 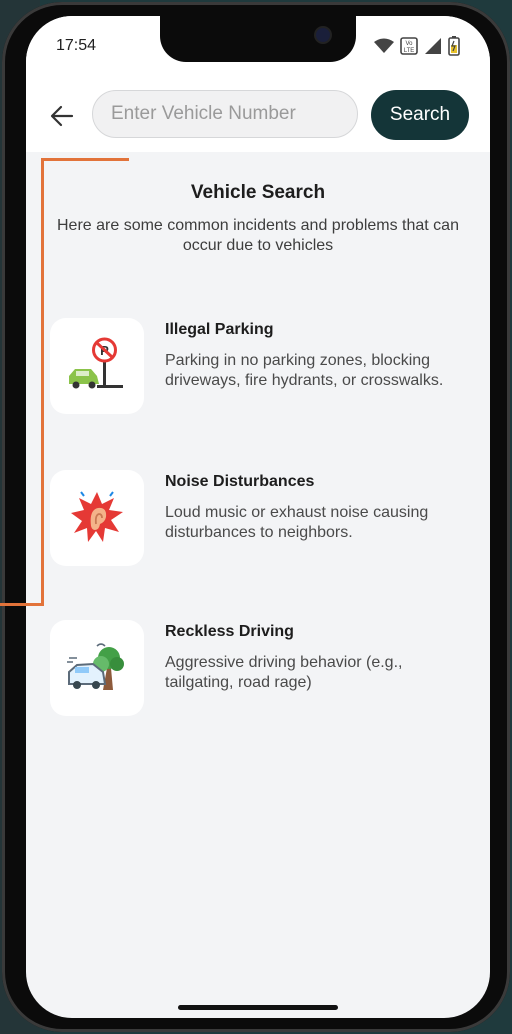 What do you see at coordinates (62, 116) in the screenshot?
I see `back-arrow-icon` at bounding box center [62, 116].